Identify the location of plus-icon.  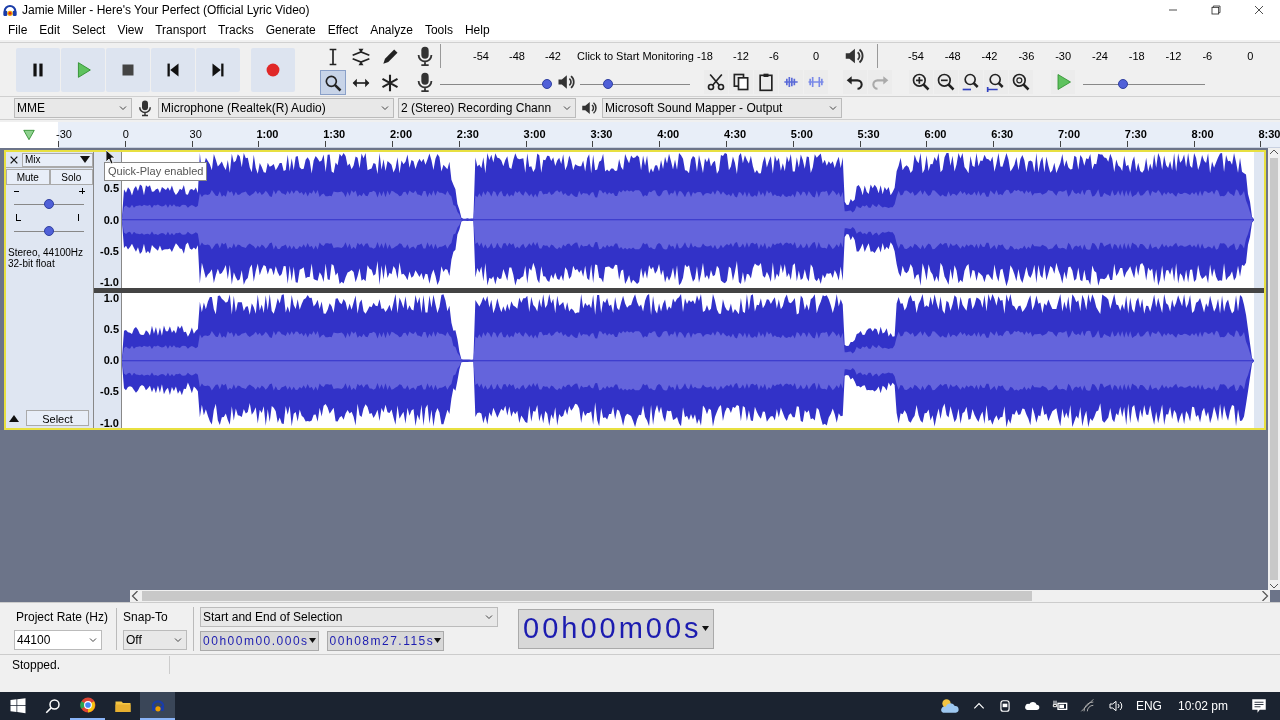
(82, 191).